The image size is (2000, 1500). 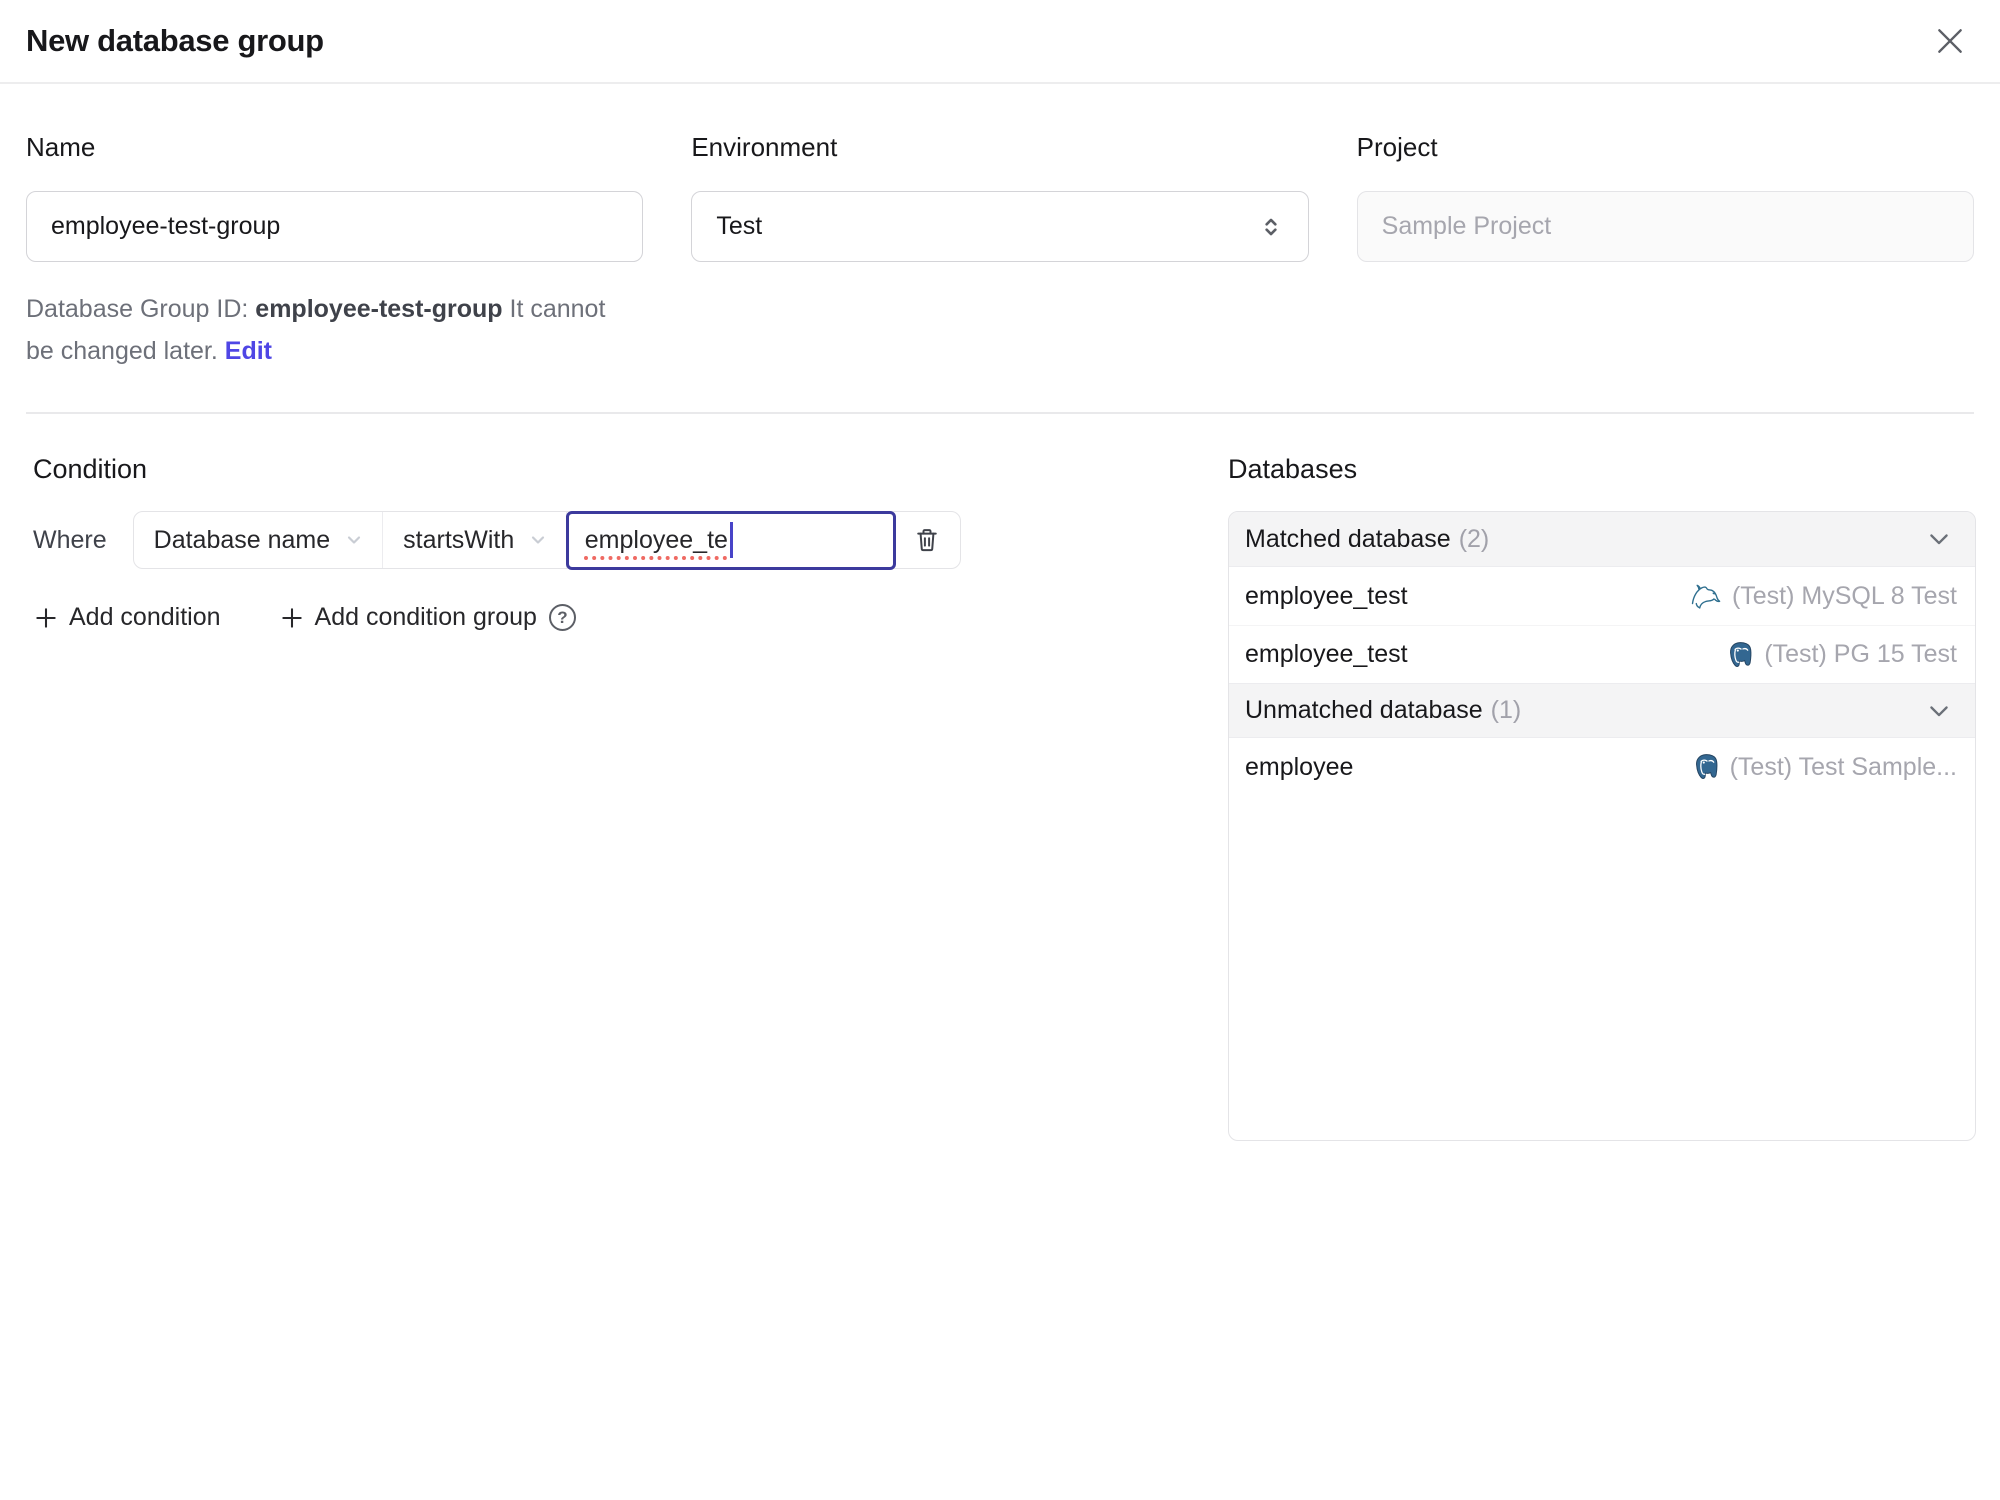 I want to click on condition-field-select: Database name, so click(x=259, y=540).